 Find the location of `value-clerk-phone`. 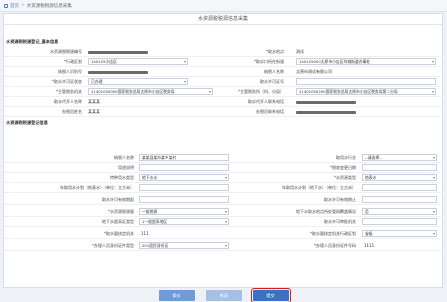

value-clerk-phone is located at coordinates (366, 111).